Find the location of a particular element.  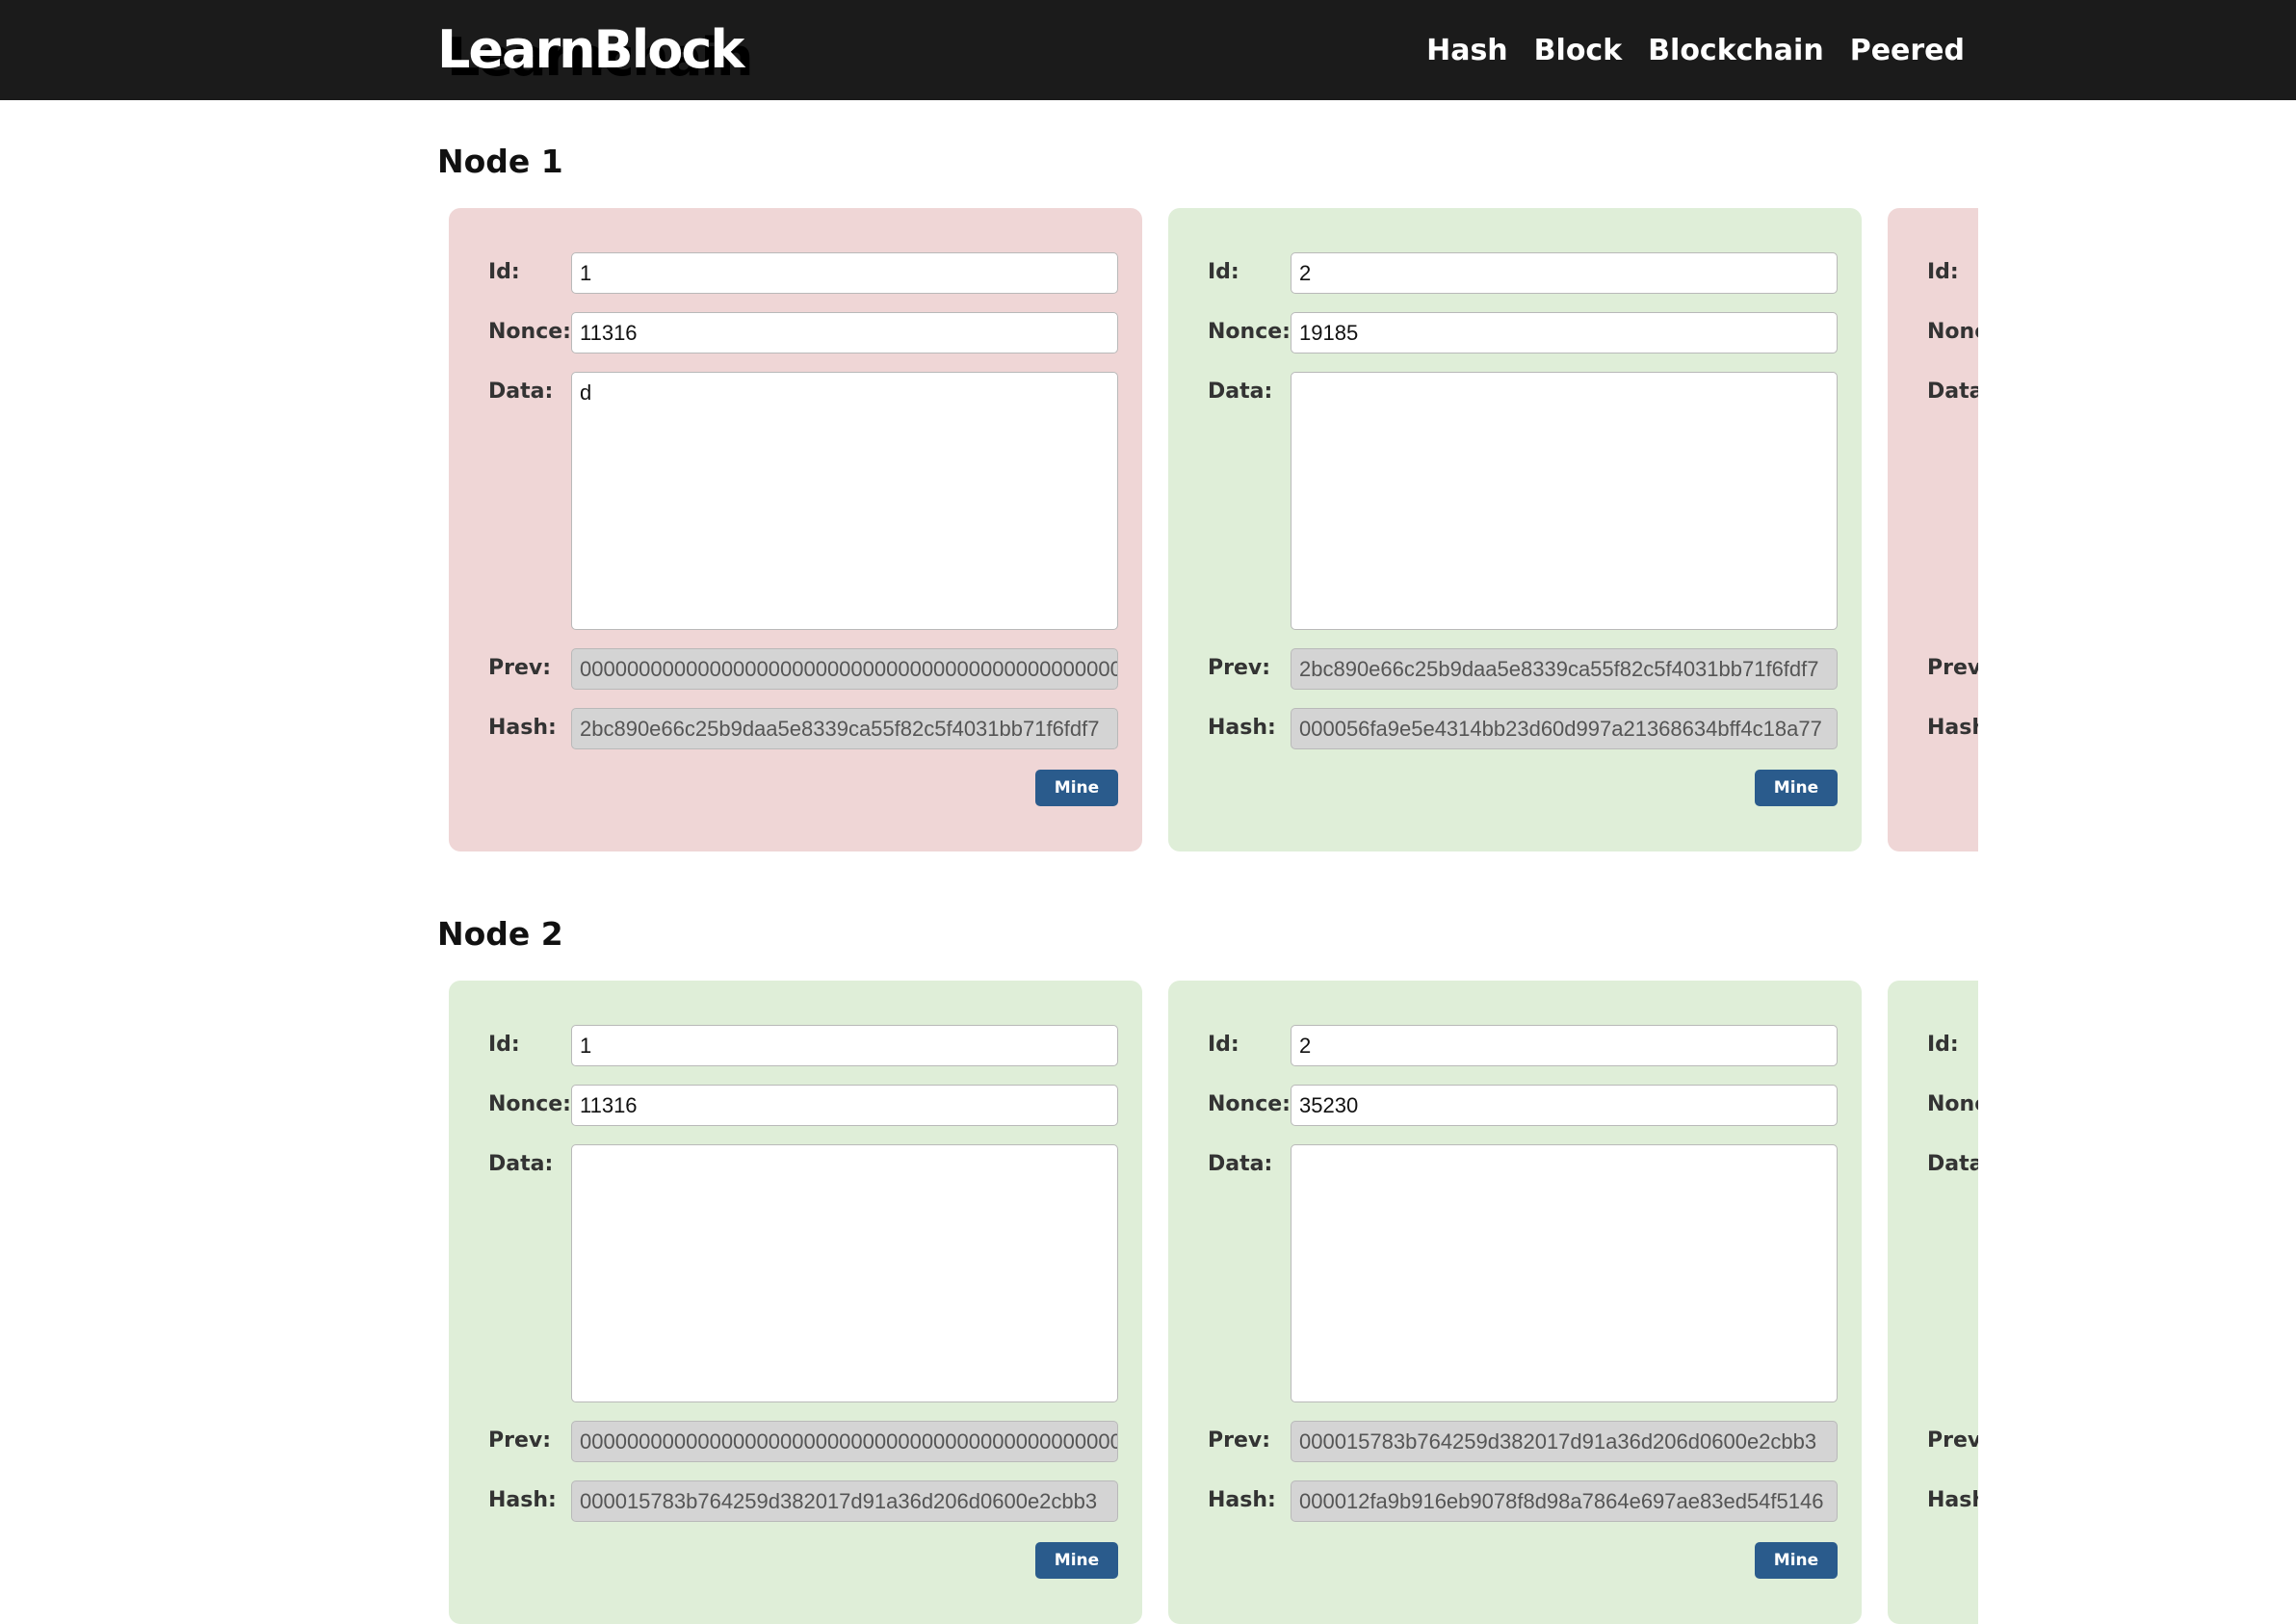

node-title: Node 1 is located at coordinates (500, 161).